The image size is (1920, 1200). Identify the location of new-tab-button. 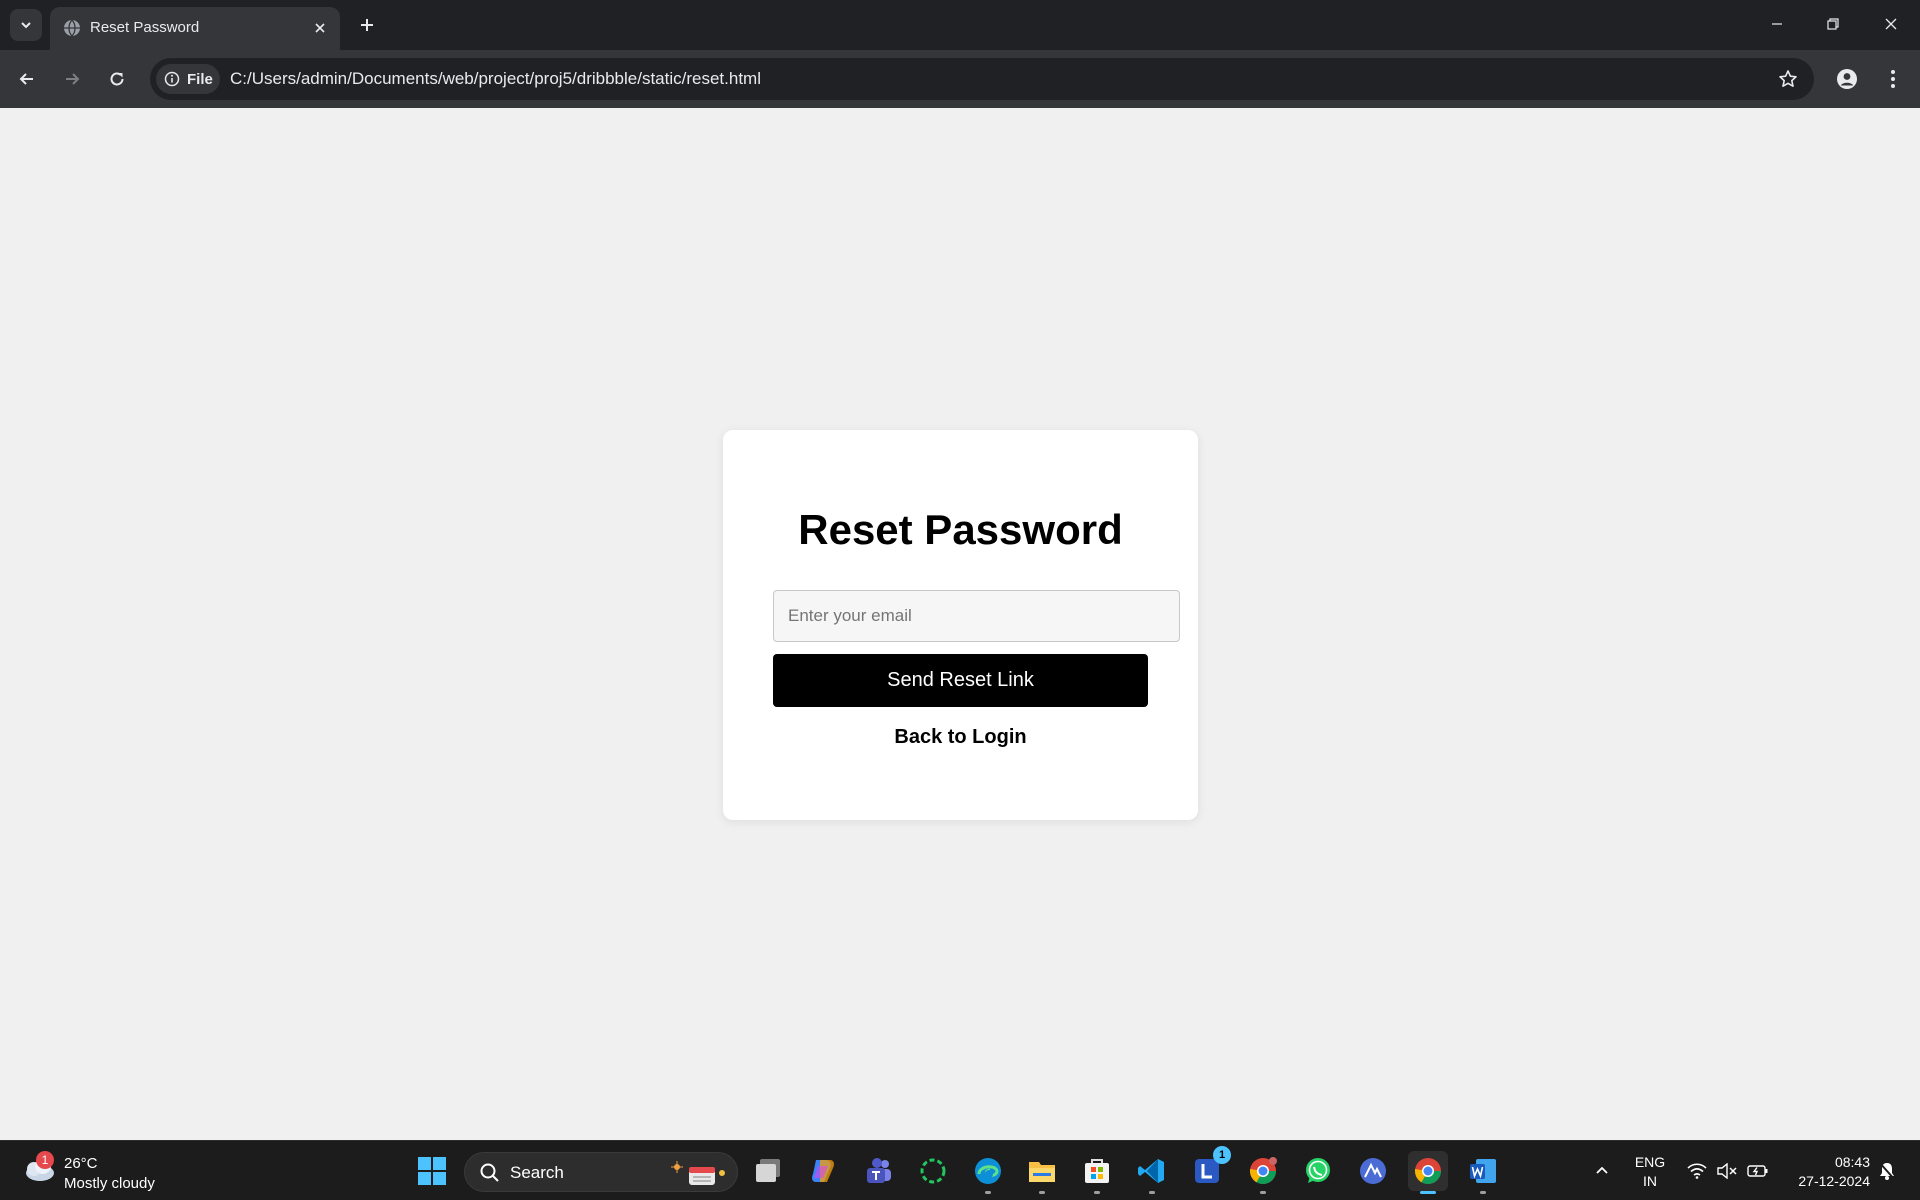
(367, 25).